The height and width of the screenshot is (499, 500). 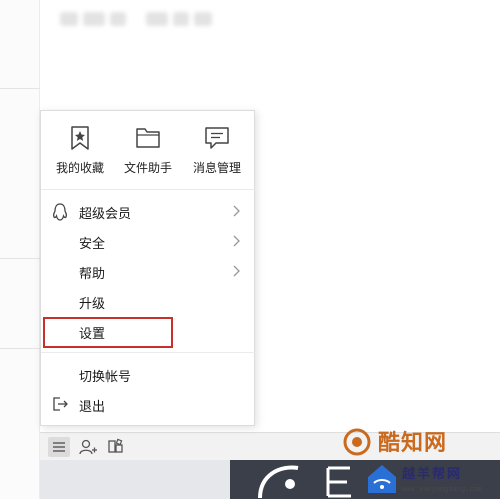 I want to click on app-manager-icon, so click(x=116, y=447).